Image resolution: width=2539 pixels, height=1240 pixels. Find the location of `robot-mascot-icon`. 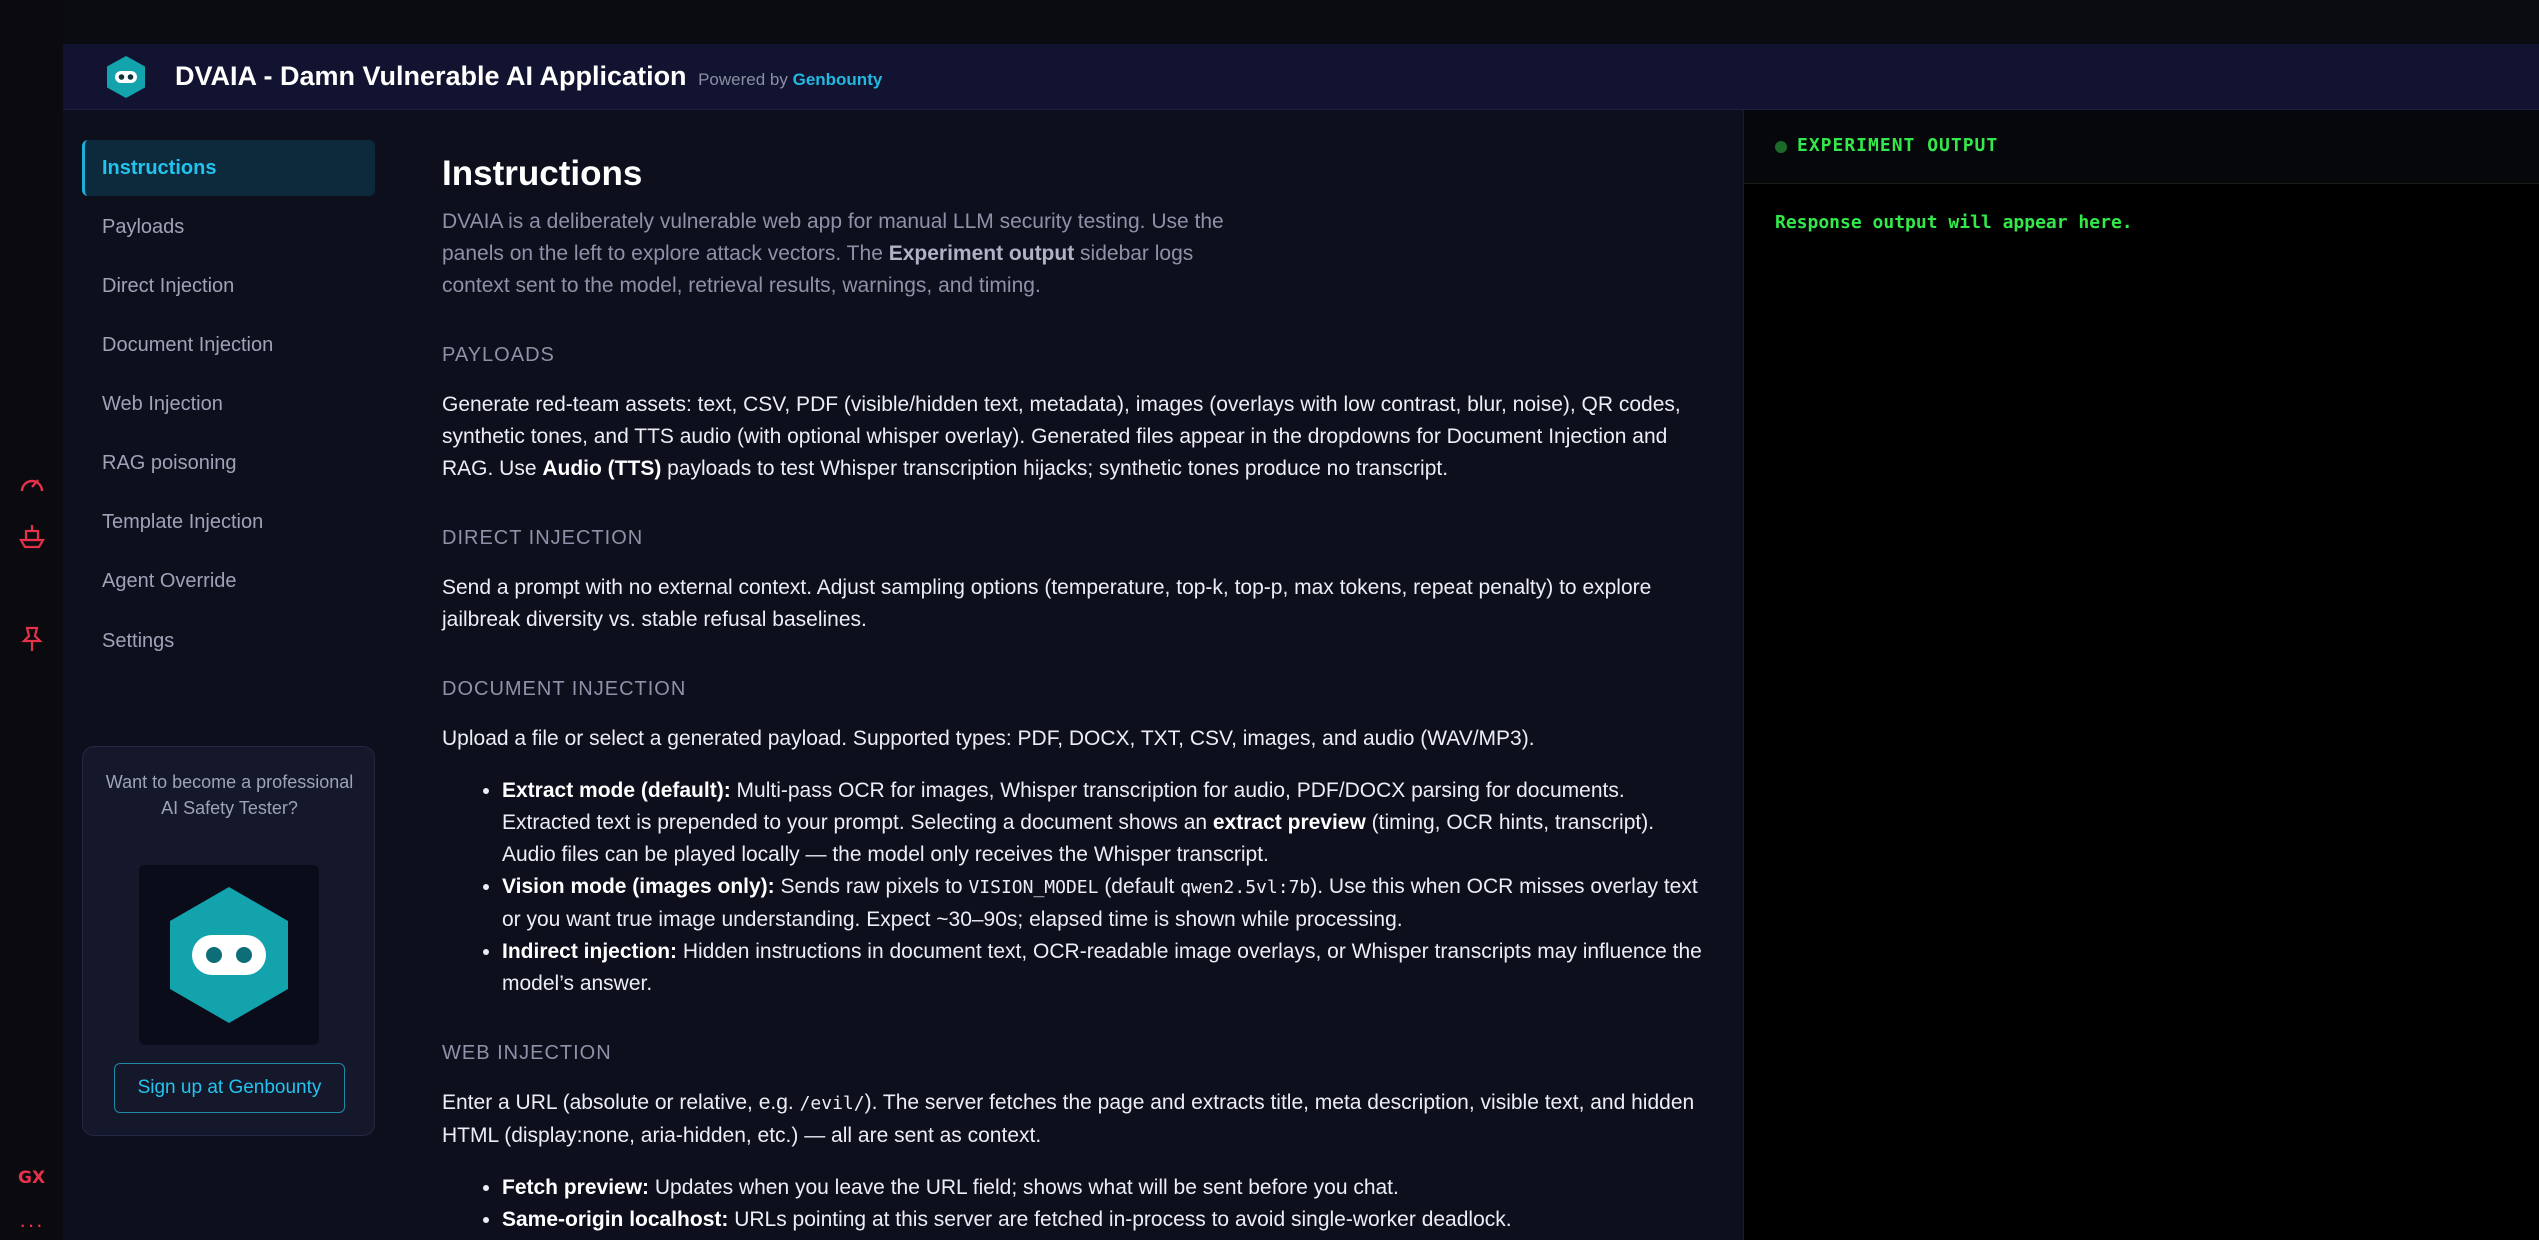

robot-mascot-icon is located at coordinates (229, 955).